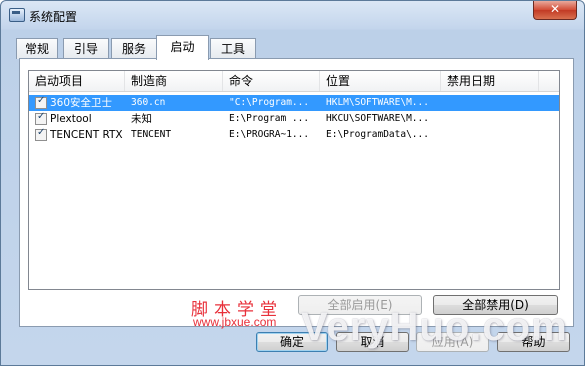  I want to click on window-title: 系统配置, so click(53, 17).